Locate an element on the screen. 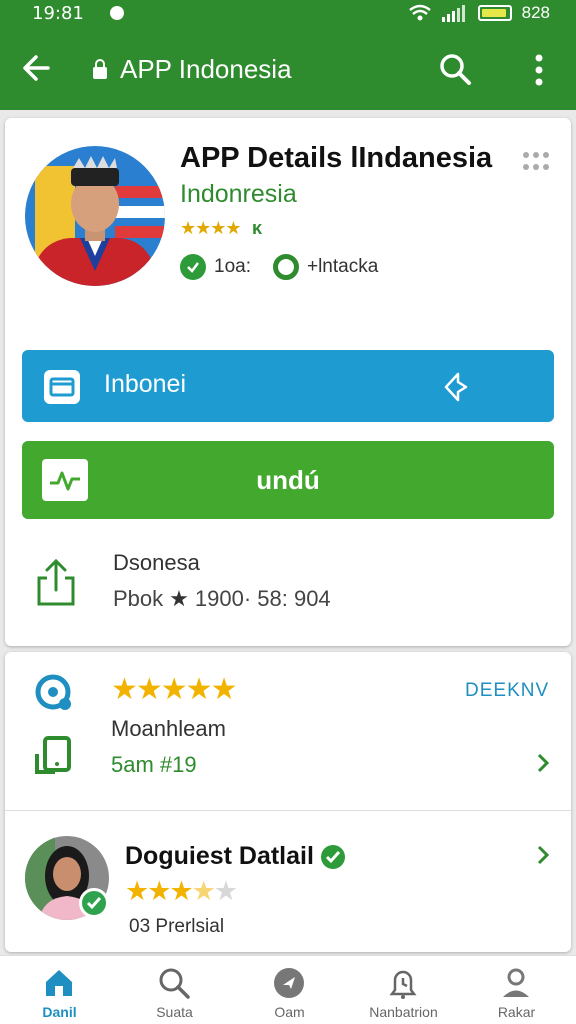 The height and width of the screenshot is (1024, 576). open-button: Inbonei is located at coordinates (288, 386).